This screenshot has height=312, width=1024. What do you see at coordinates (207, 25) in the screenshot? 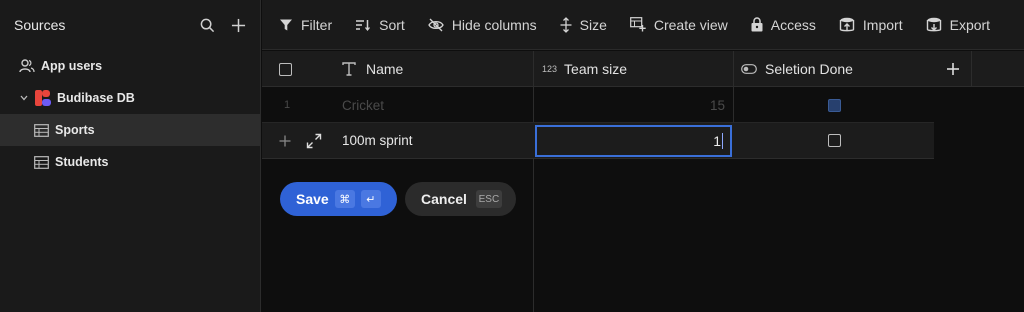
I see `search-icon` at bounding box center [207, 25].